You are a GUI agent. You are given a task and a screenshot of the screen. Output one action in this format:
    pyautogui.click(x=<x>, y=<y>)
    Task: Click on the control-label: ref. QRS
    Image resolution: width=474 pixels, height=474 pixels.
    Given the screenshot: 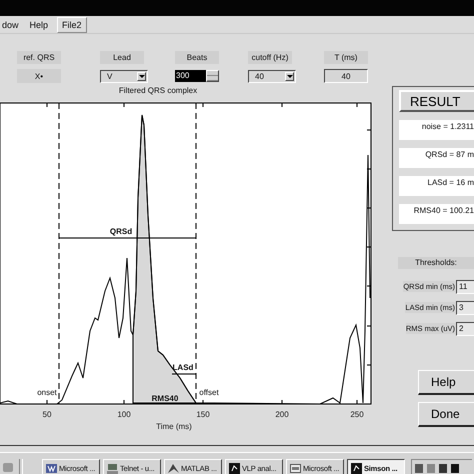 What is the action you would take?
    pyautogui.click(x=39, y=57)
    